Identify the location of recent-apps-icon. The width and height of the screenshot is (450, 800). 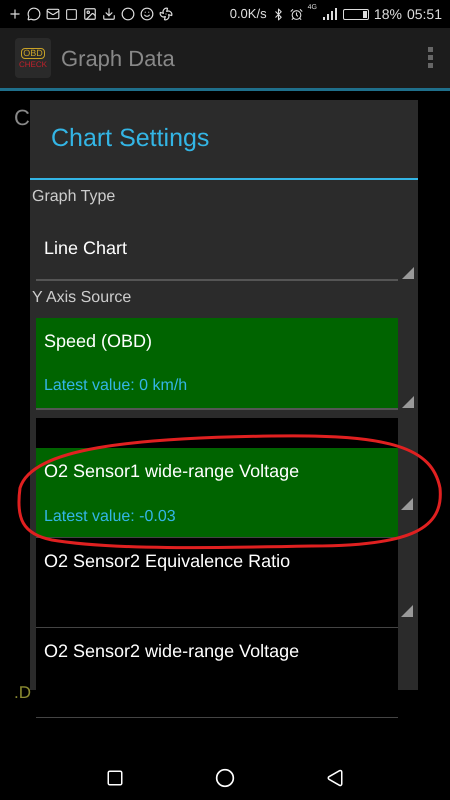
(115, 777).